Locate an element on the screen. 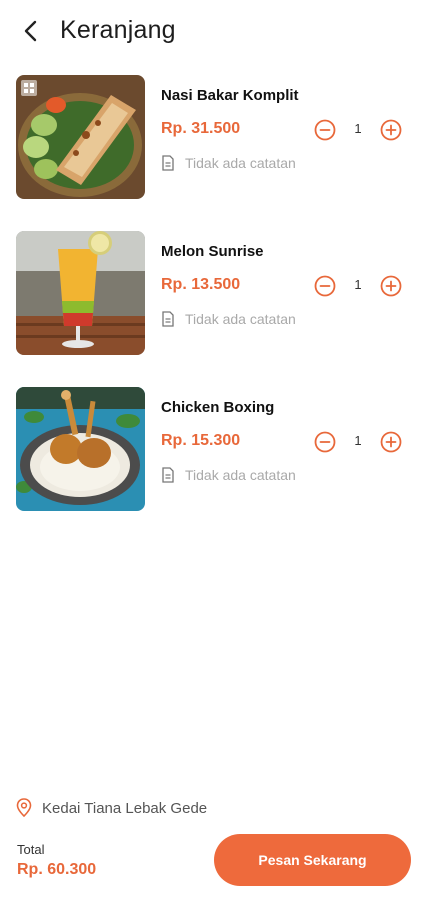 The width and height of the screenshot is (427, 900). item-price: Rp. 31.500 is located at coordinates (201, 128).